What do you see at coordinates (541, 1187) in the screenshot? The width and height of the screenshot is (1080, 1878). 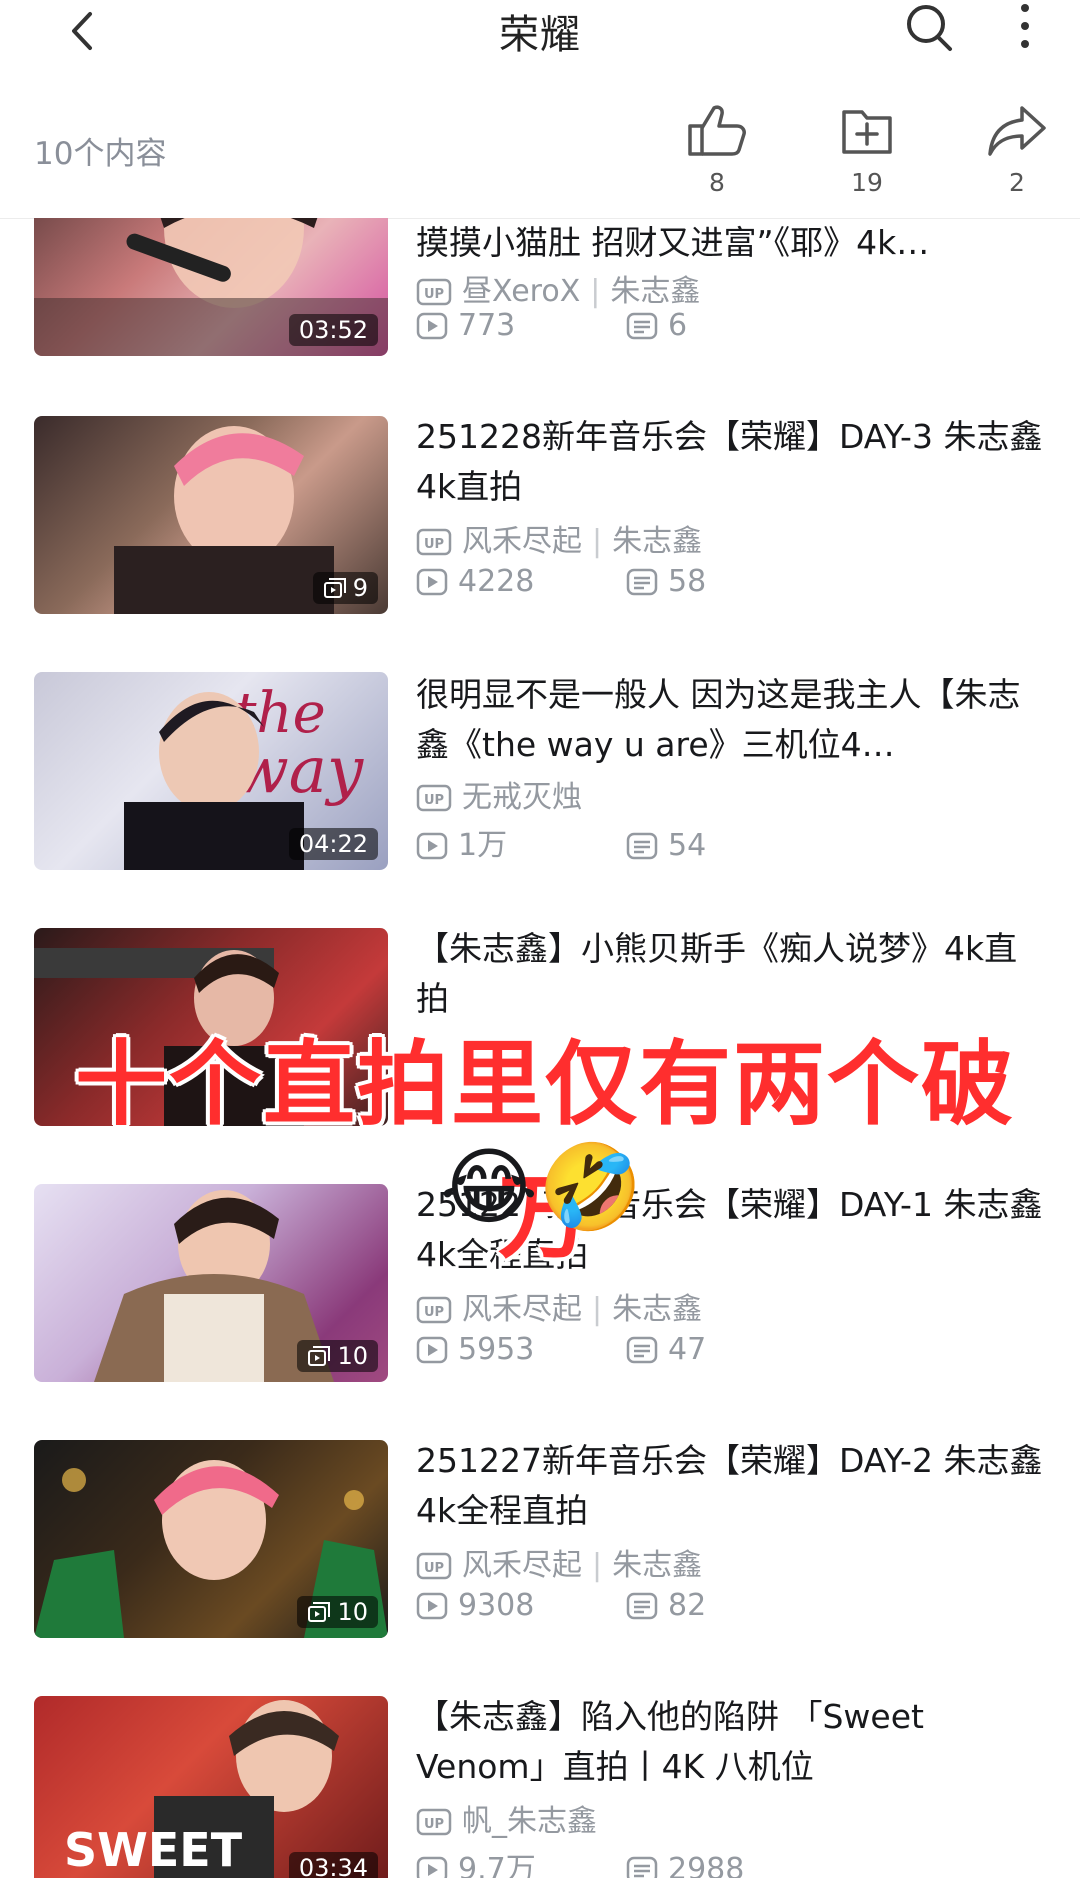 I see `laughing-emoji-icons: 😂🤣` at bounding box center [541, 1187].